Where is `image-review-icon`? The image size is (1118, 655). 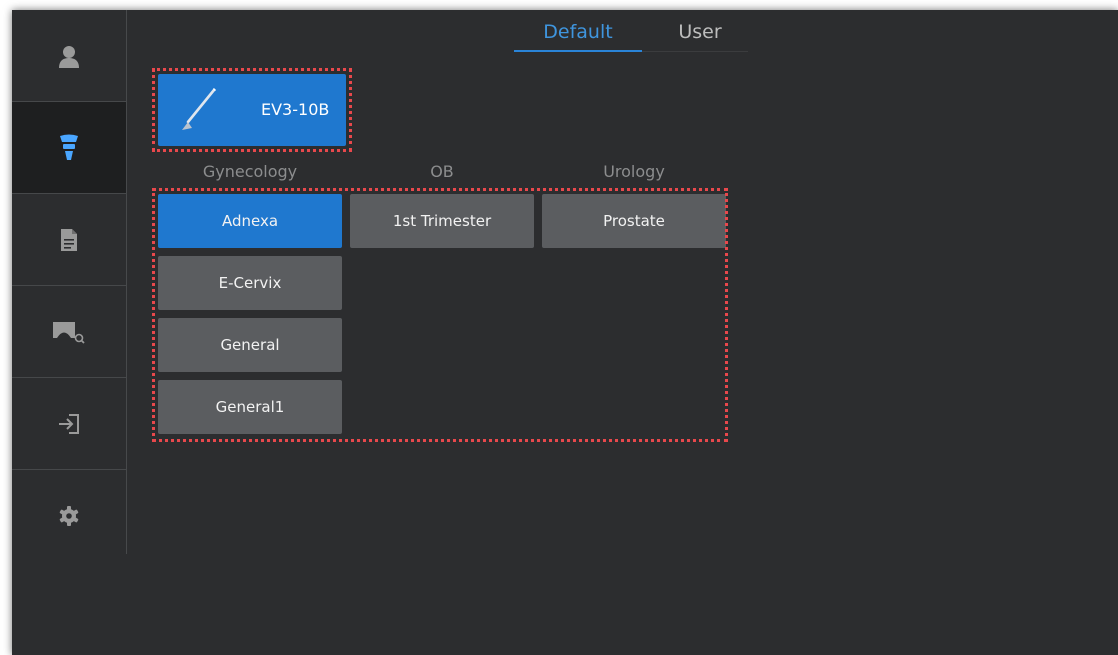 image-review-icon is located at coordinates (69, 332).